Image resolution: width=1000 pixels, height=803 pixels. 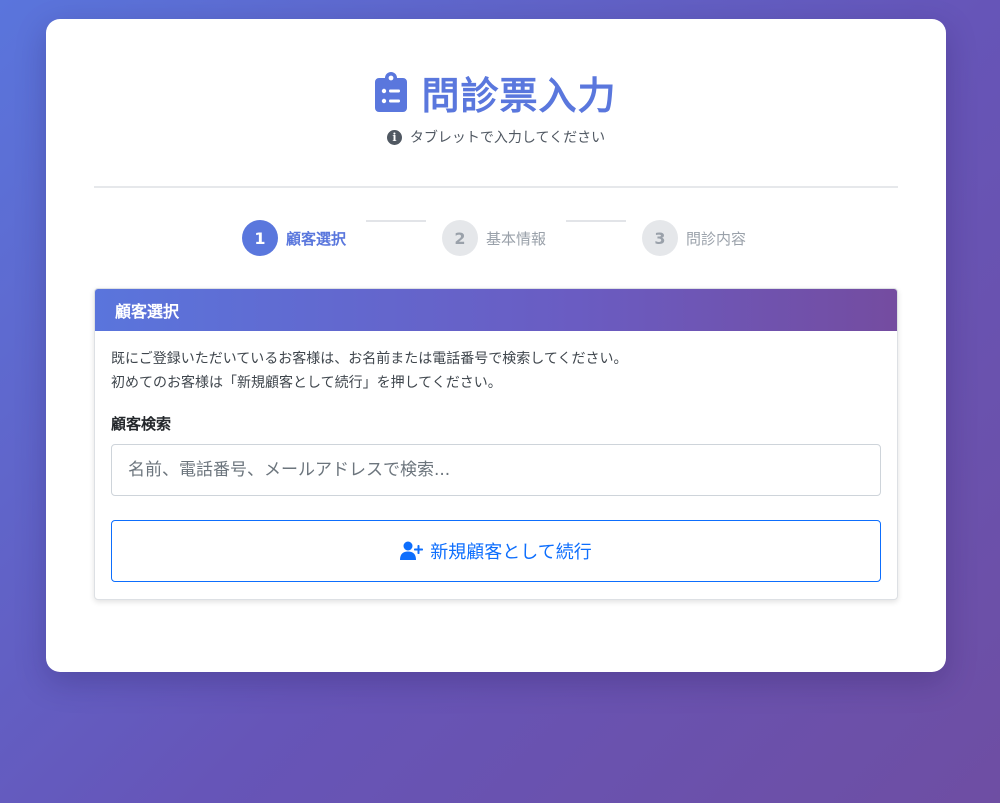 What do you see at coordinates (391, 92) in the screenshot?
I see `clipboard-list-icon` at bounding box center [391, 92].